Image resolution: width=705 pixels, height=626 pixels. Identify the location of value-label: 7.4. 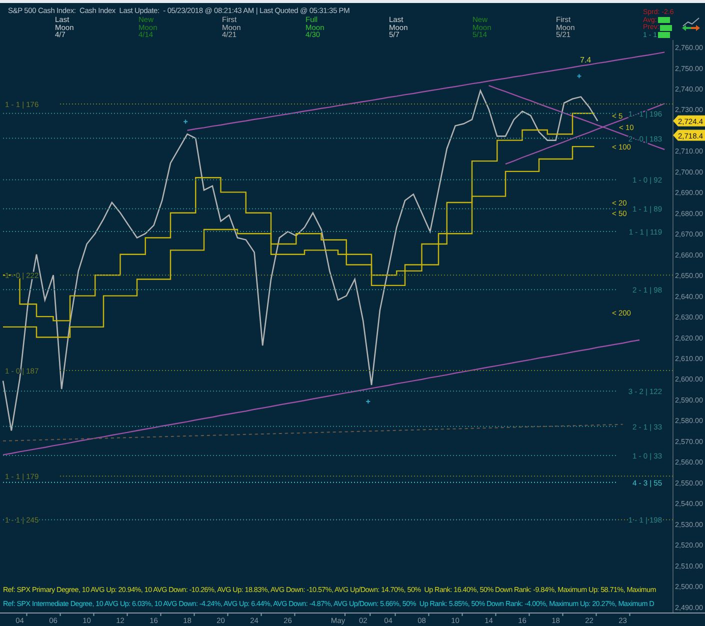
(586, 59).